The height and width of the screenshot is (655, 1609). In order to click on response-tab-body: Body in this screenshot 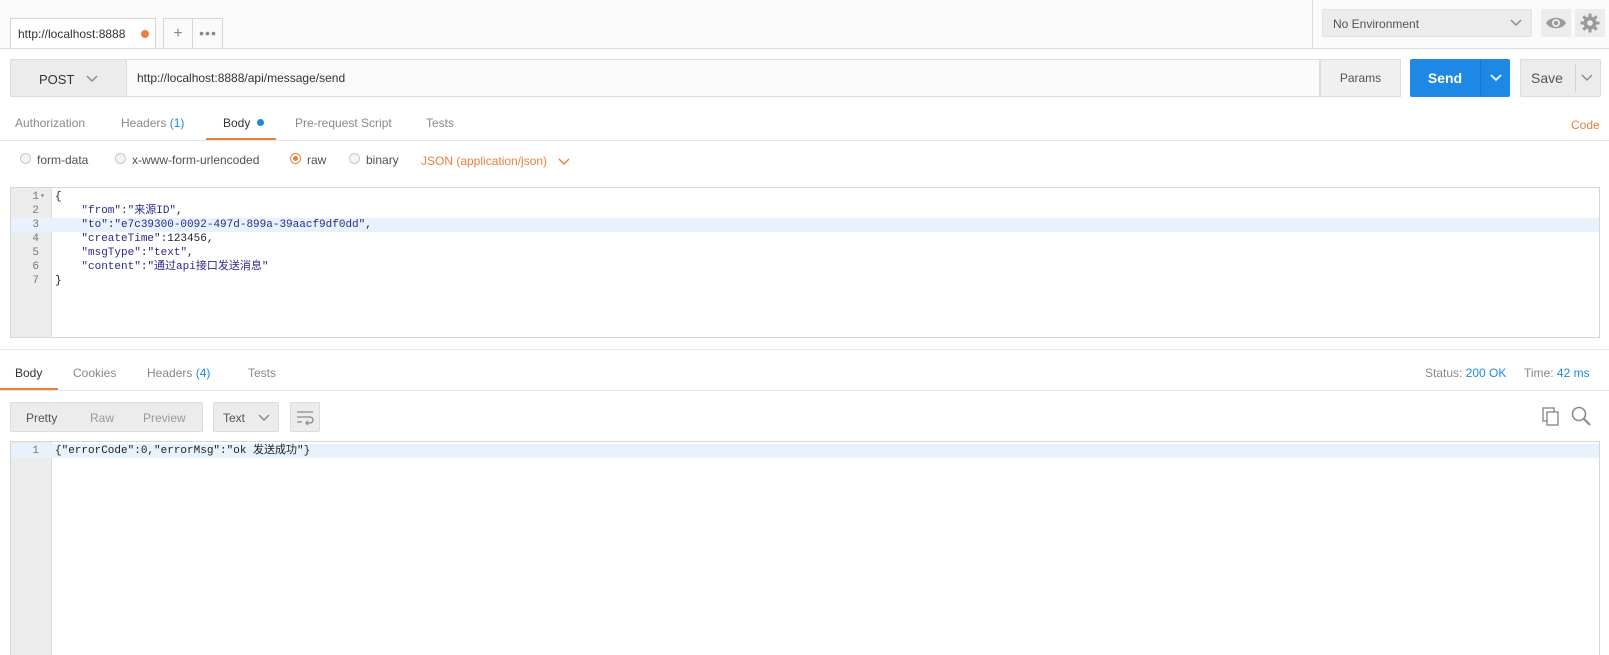, I will do `click(28, 373)`.